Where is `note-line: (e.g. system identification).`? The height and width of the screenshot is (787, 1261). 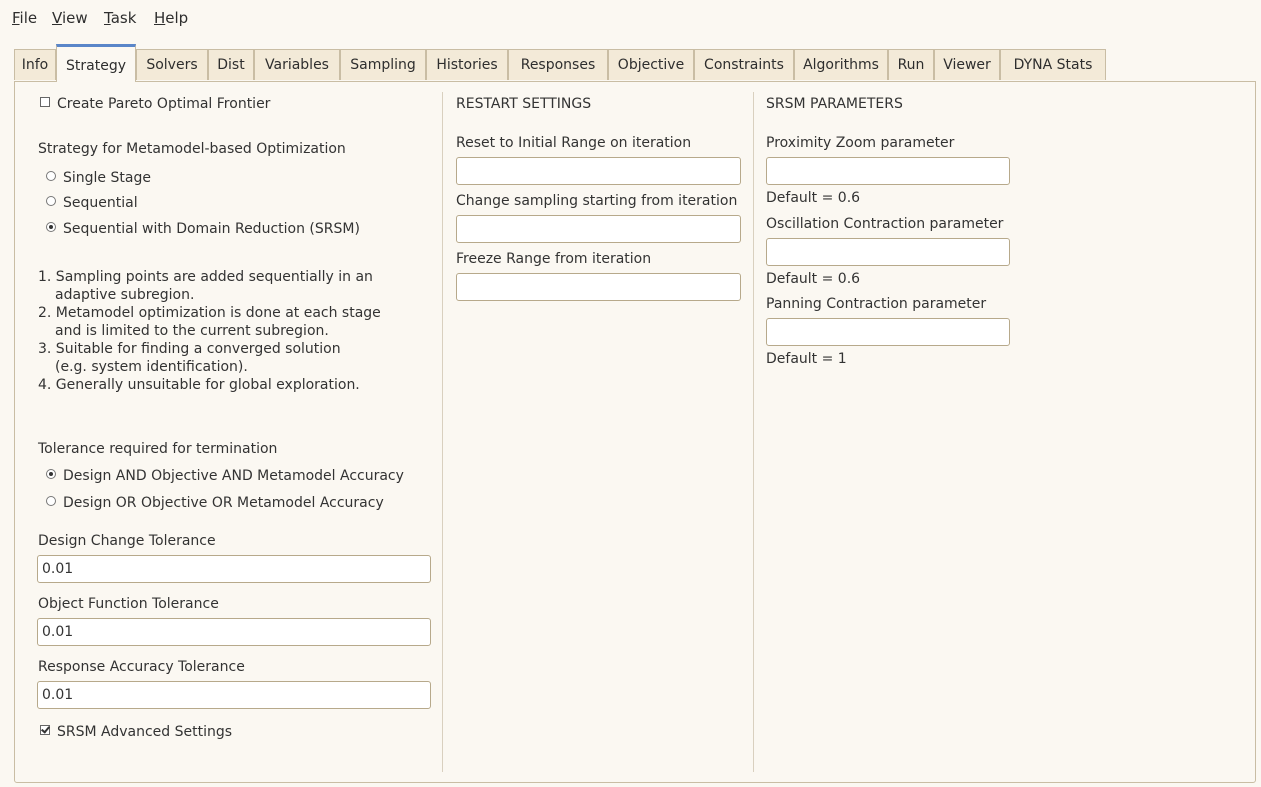 note-line: (e.g. system identification). is located at coordinates (151, 367).